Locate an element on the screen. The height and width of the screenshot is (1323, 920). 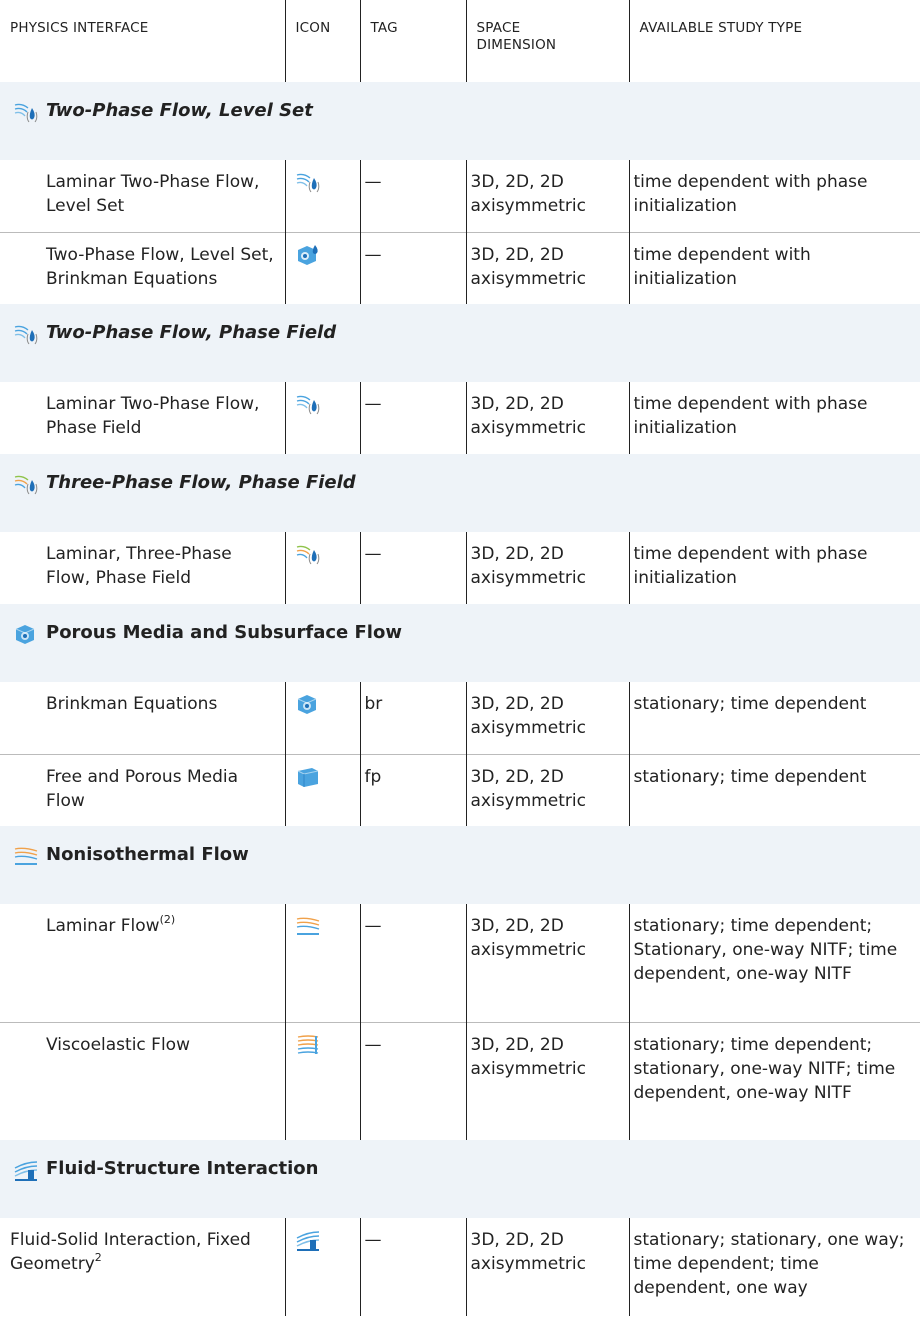
porous-media-icon is located at coordinates (26, 634).